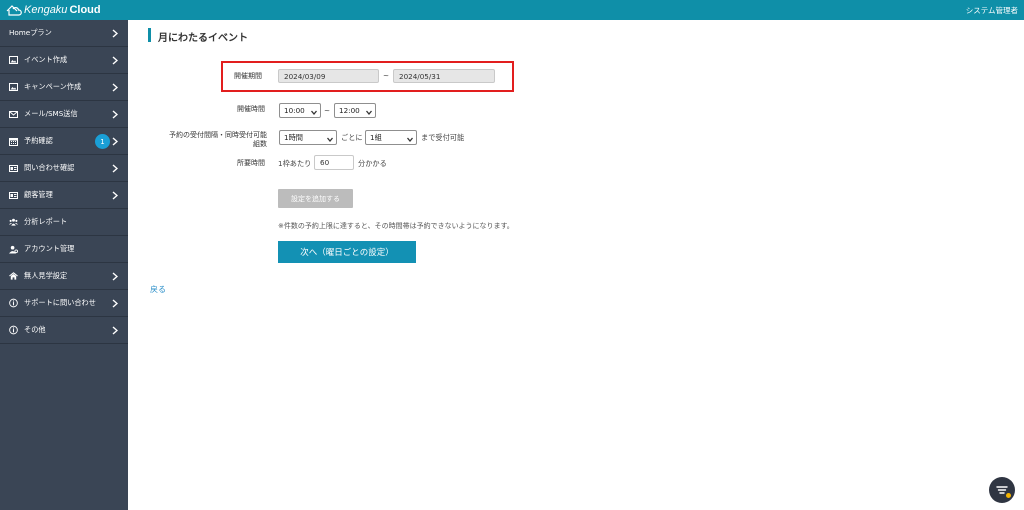 Image resolution: width=1024 pixels, height=510 pixels. Describe the element at coordinates (38, 194) in the screenshot. I see `sidebar-item-label: 顧客管理` at that location.